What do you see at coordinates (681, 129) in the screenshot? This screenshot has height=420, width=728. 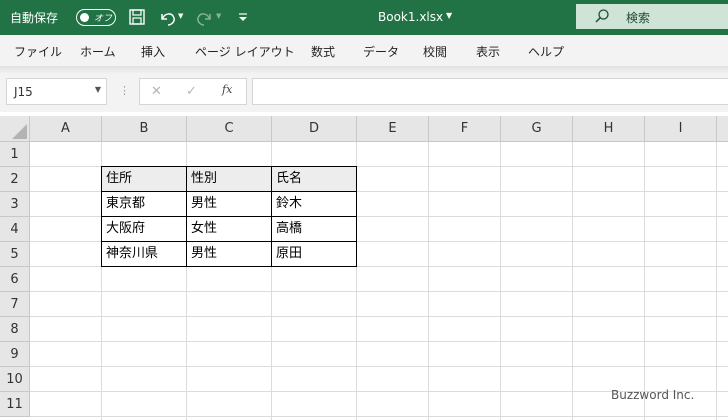 I see `column-header-i: I` at bounding box center [681, 129].